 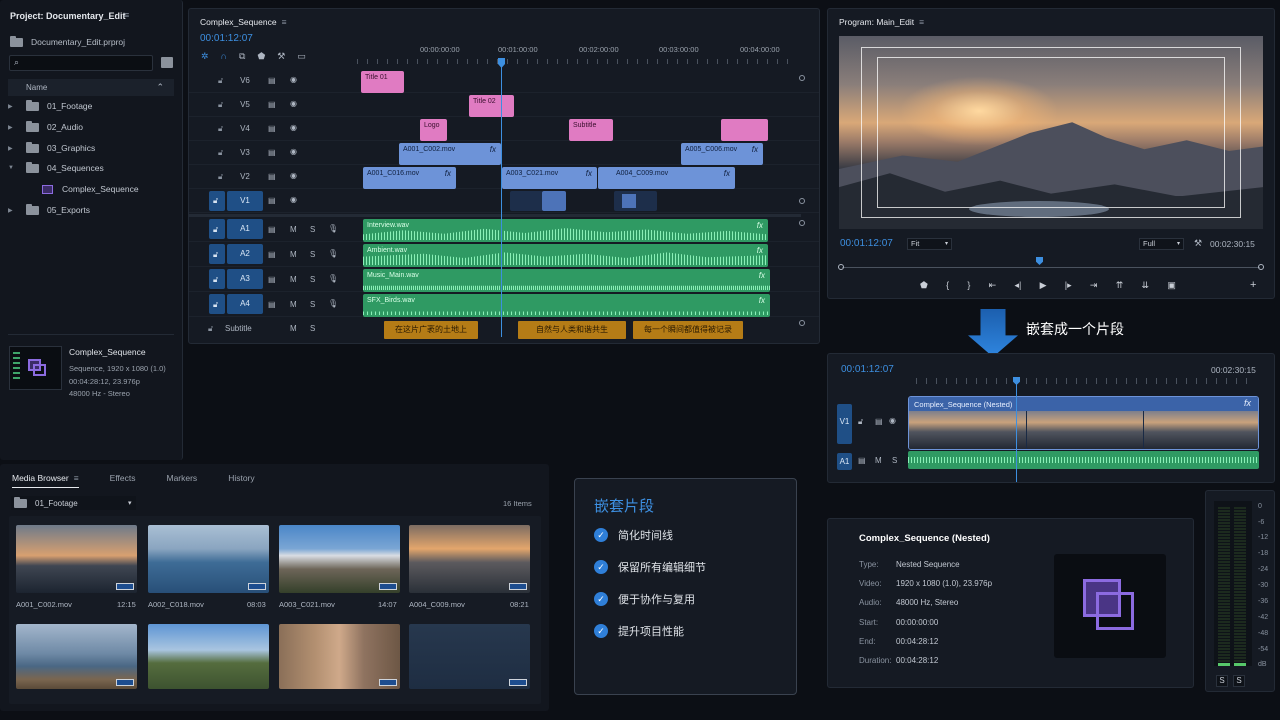 I want to click on scrub-start, so click(x=841, y=267).